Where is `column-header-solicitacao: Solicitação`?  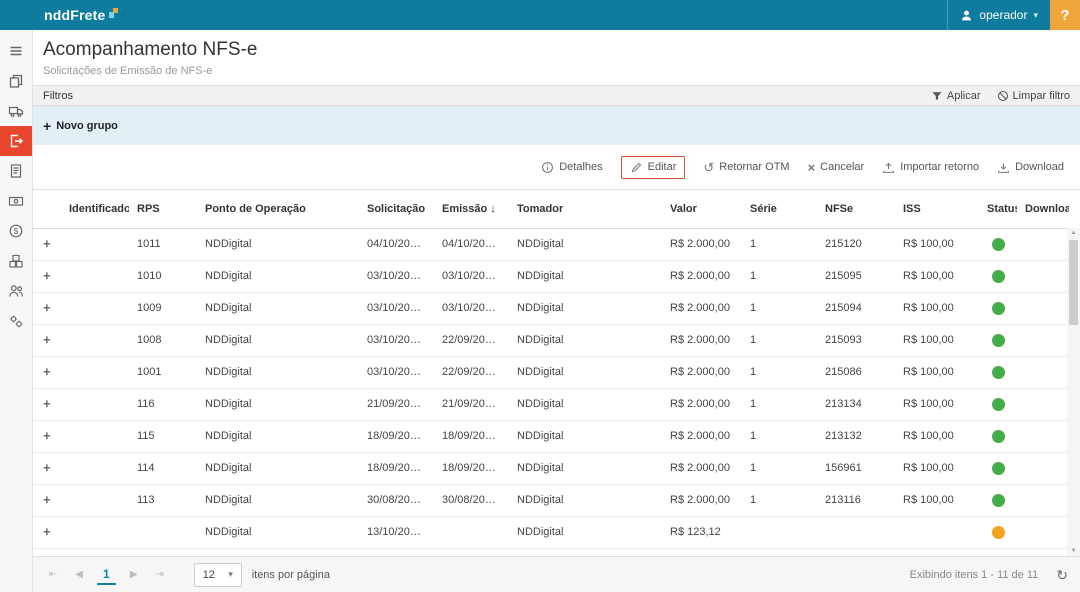
column-header-solicitacao: Solicitação is located at coordinates (396, 209).